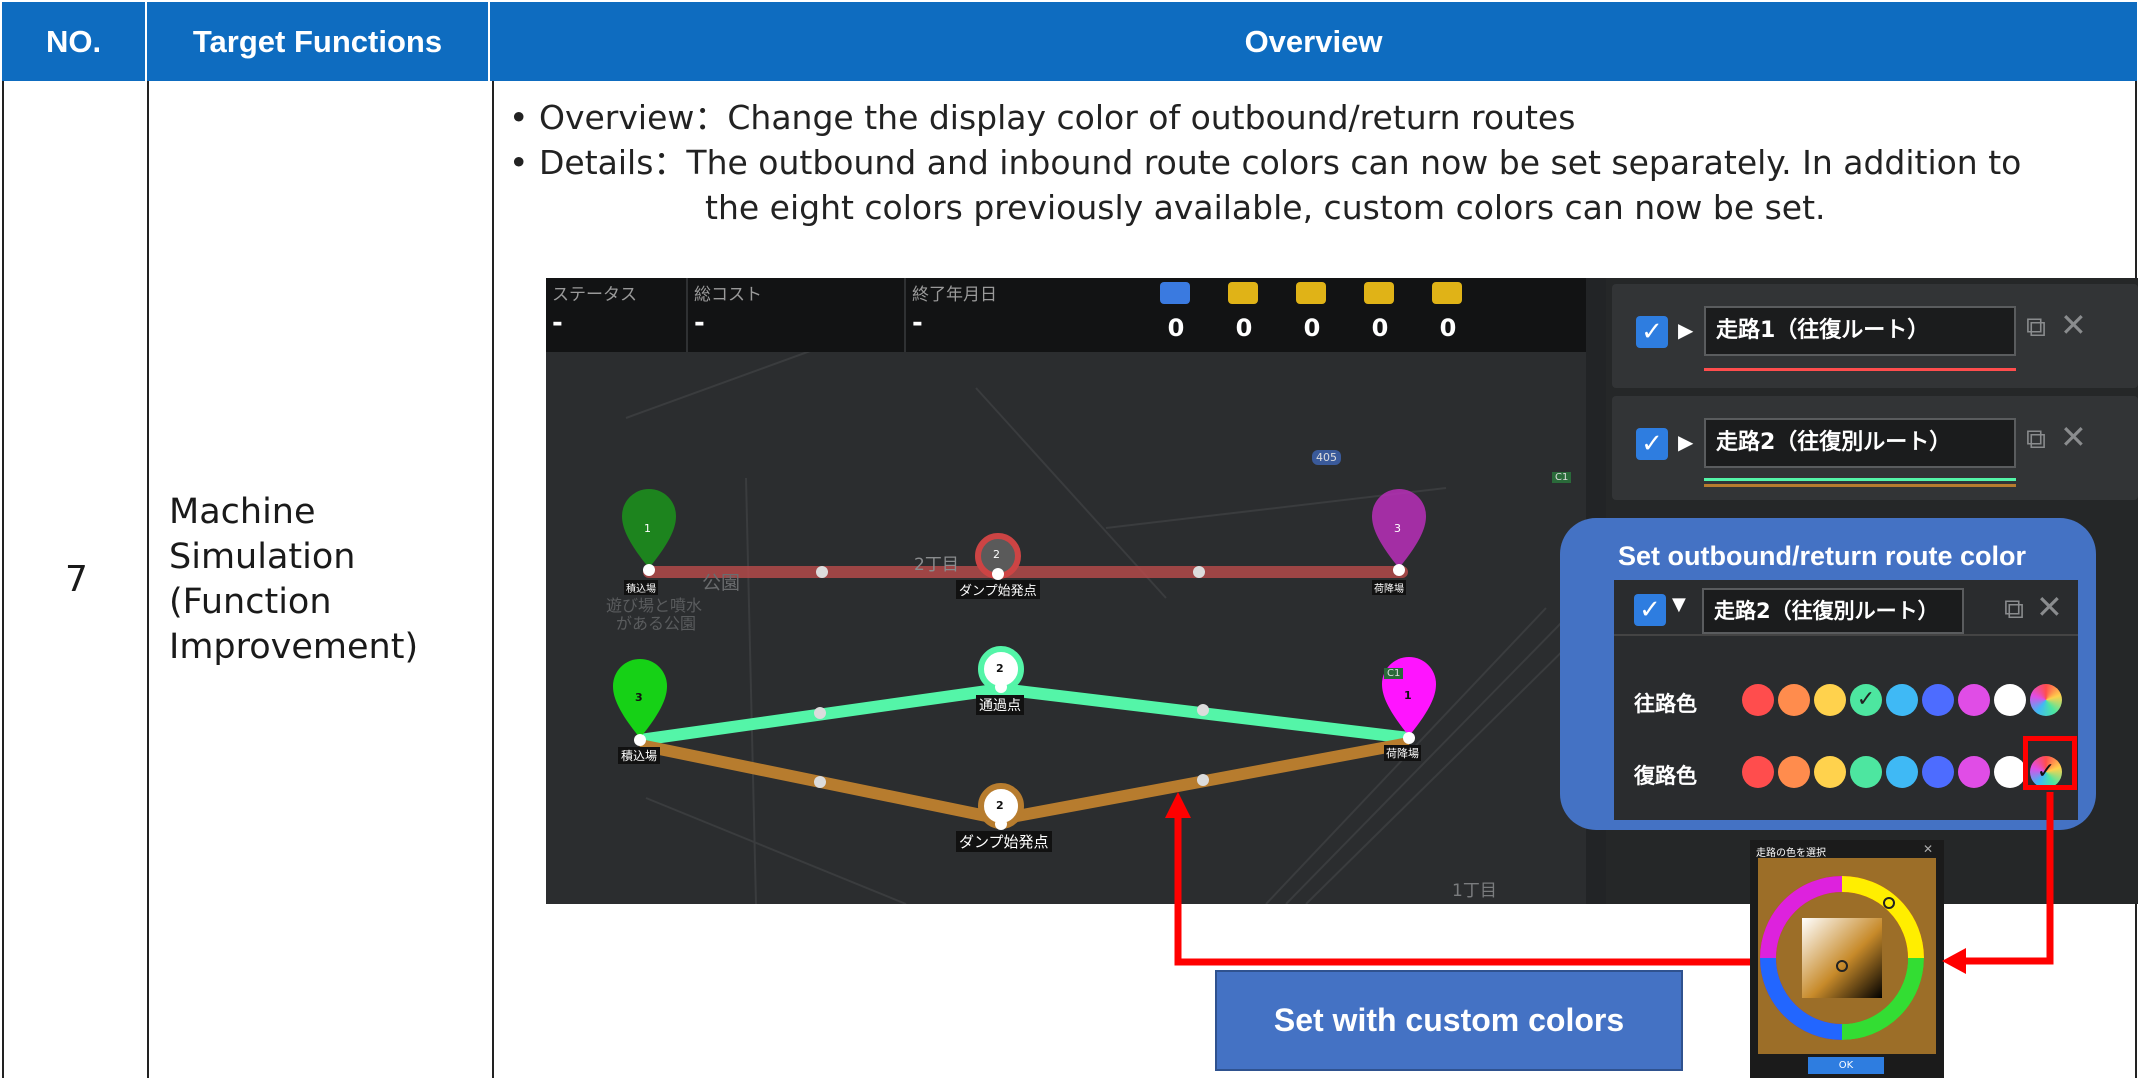 Image resolution: width=2139 pixels, height=1078 pixels. I want to click on custom-colors-label: Set with custom colors, so click(1449, 1020).